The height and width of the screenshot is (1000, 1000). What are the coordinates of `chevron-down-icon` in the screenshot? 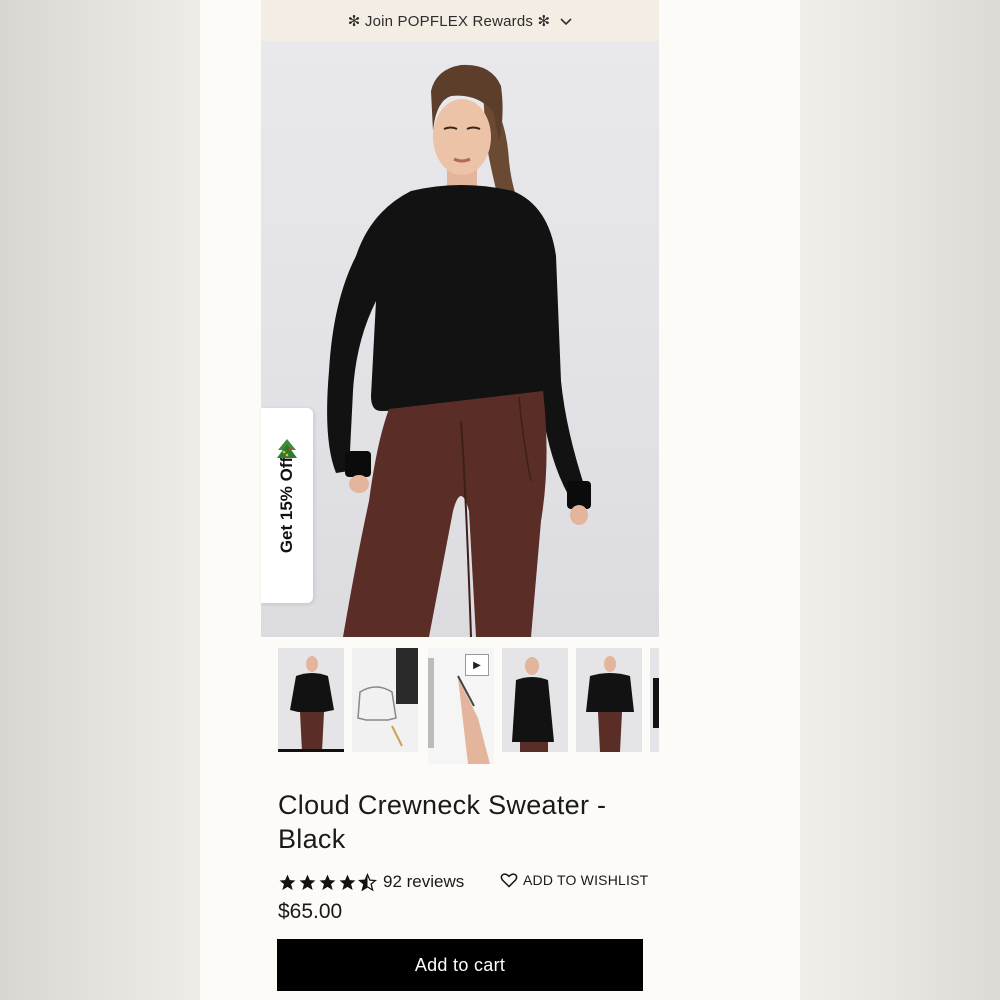 It's located at (566, 21).